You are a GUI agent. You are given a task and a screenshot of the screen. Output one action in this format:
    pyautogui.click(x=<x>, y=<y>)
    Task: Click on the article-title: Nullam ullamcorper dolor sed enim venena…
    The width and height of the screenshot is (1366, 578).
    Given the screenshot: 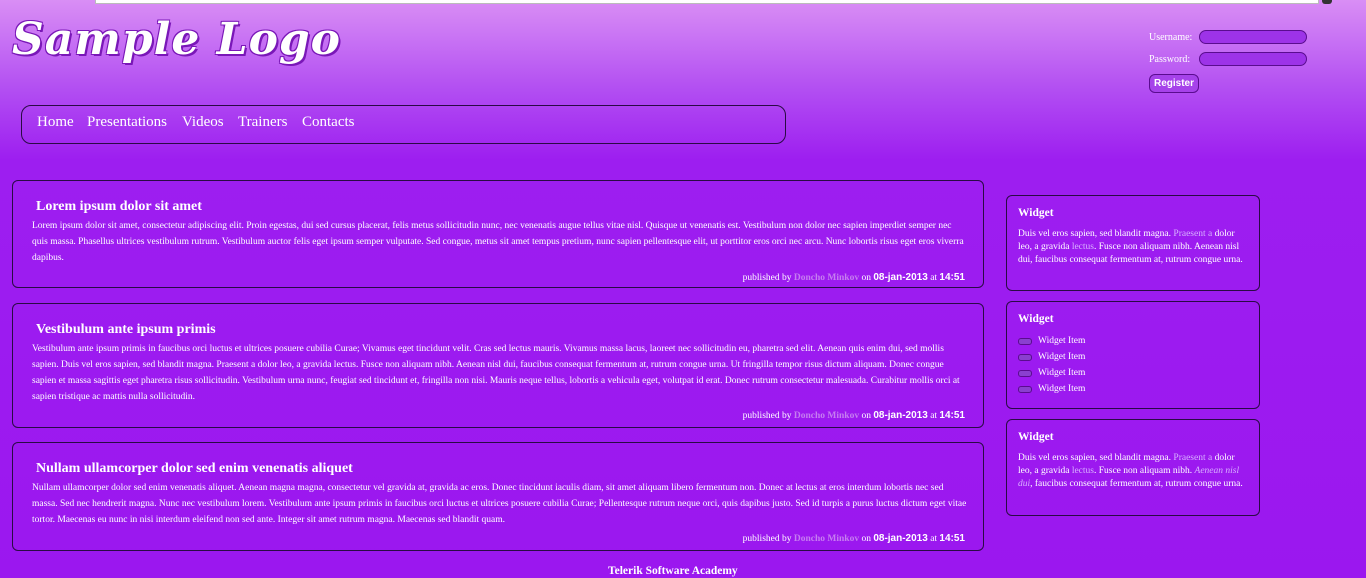 What is the action you would take?
    pyautogui.click(x=194, y=468)
    